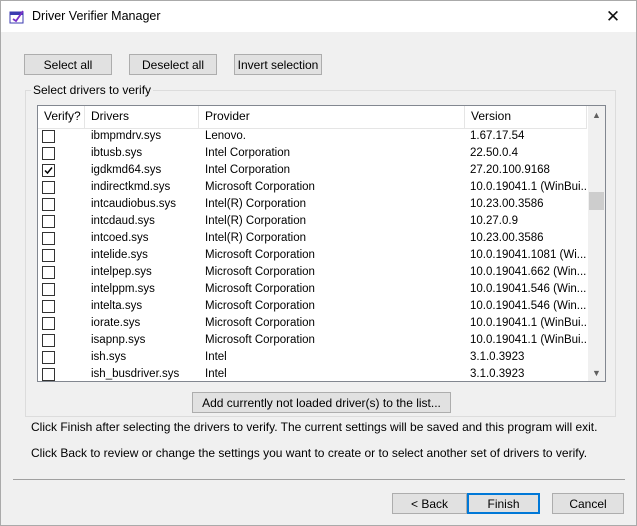 The height and width of the screenshot is (526, 637). I want to click on scroll-thumb, so click(596, 201).